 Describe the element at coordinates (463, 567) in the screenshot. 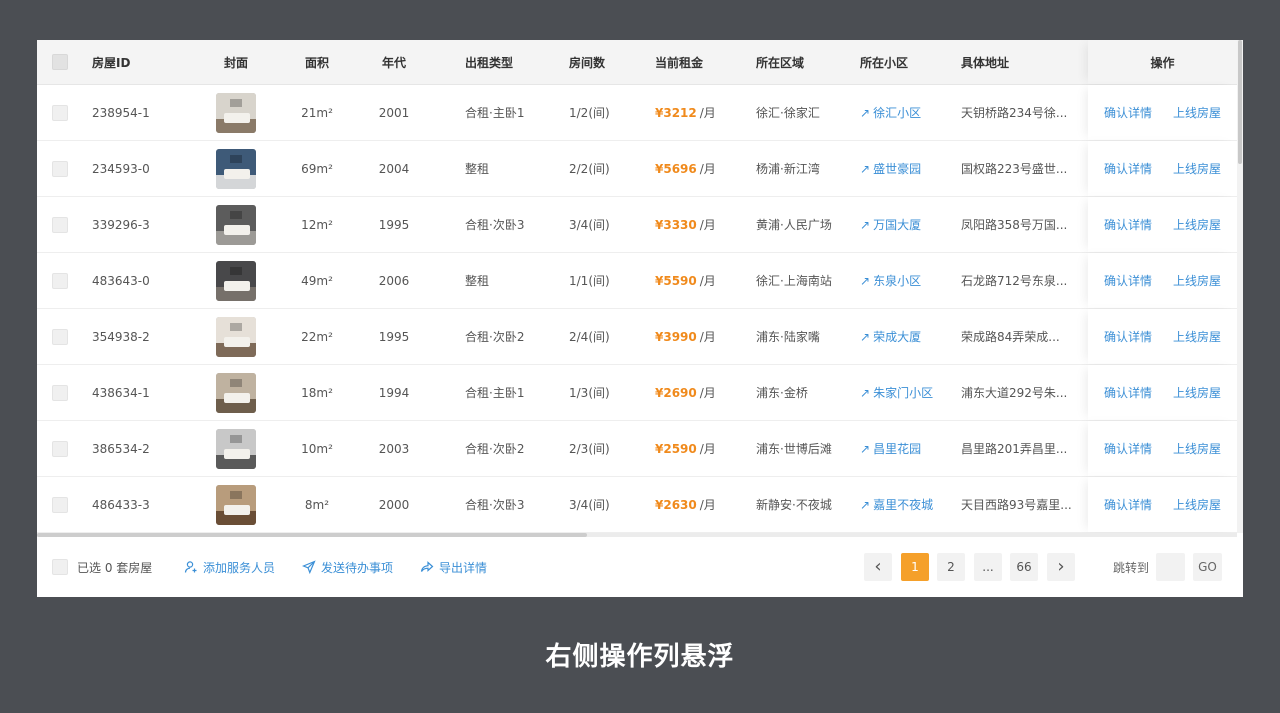

I see `export-label: 导出详情` at that location.